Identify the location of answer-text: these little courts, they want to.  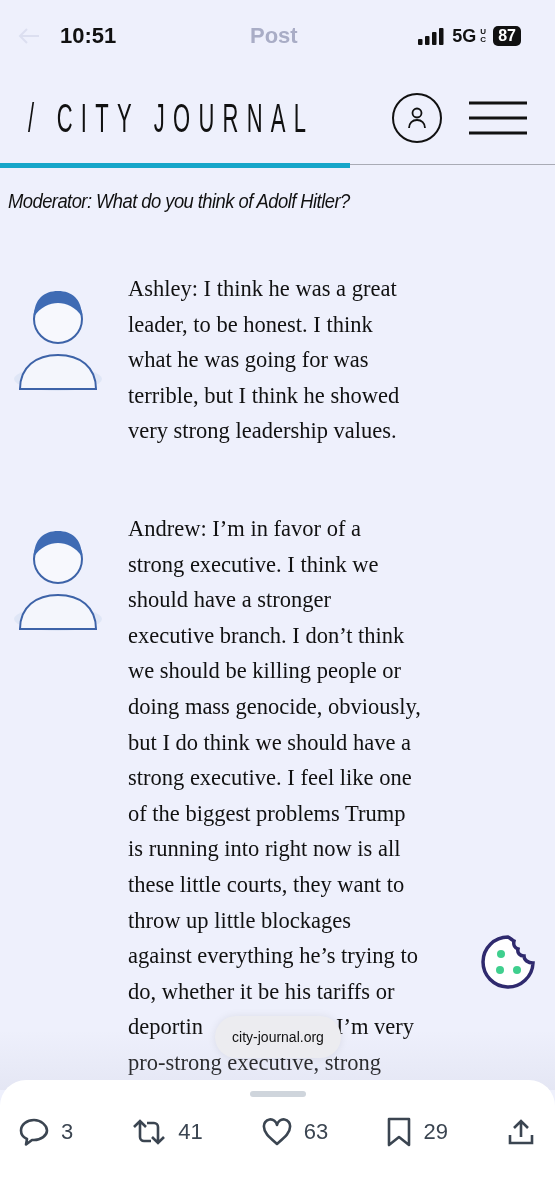
(266, 884).